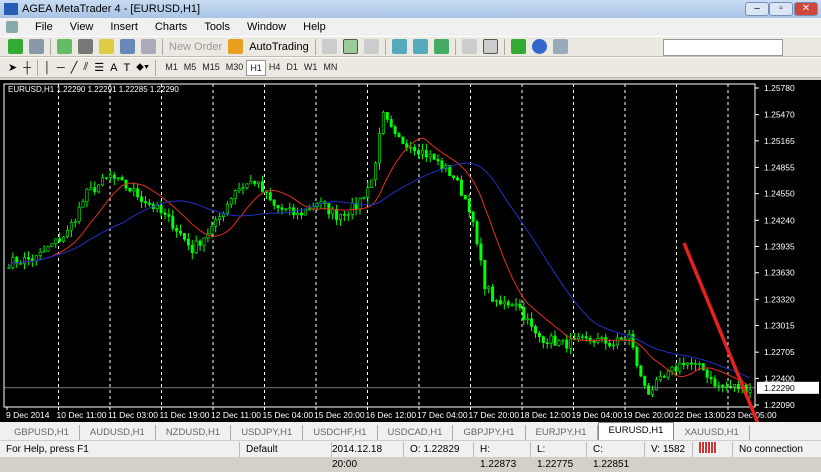 The width and height of the screenshot is (821, 472). Describe the element at coordinates (314, 27) in the screenshot. I see `menu-help: Help` at that location.